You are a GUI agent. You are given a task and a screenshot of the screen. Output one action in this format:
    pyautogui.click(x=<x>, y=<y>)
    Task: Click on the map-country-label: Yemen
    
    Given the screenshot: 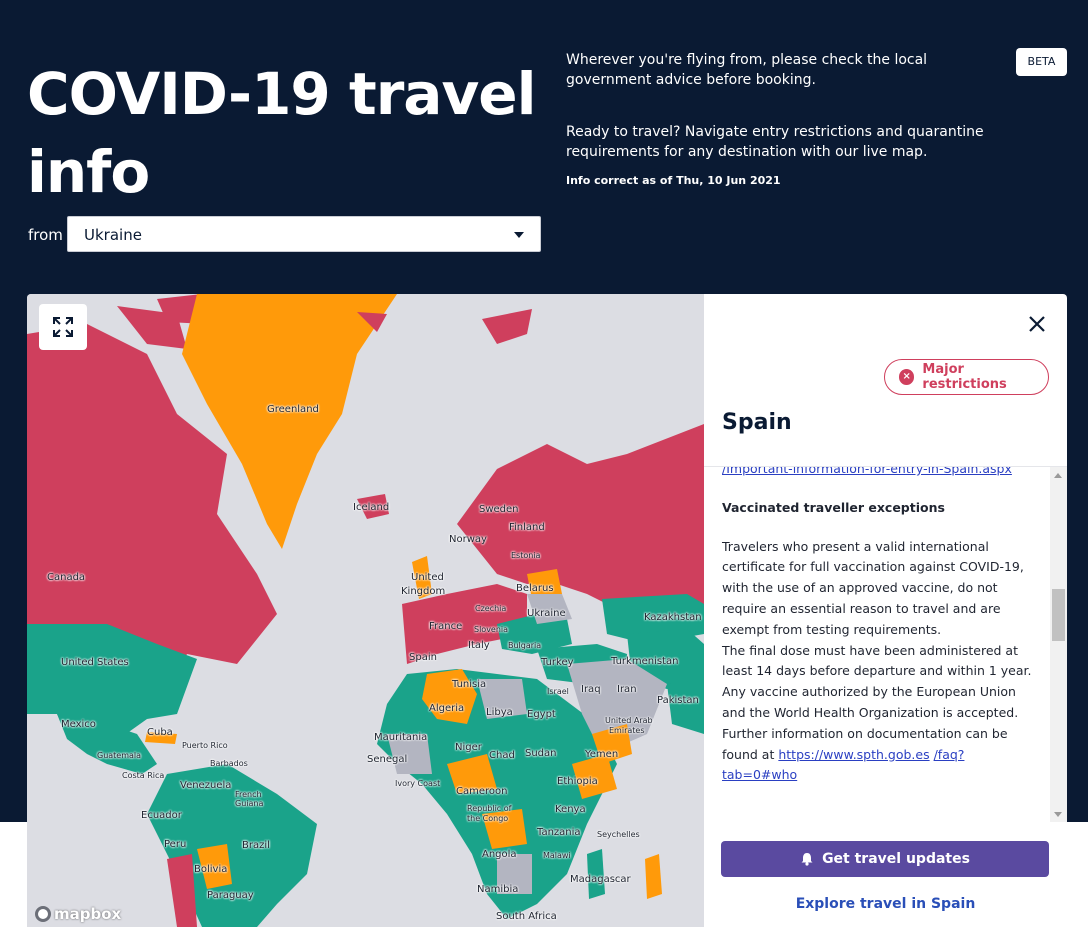 What is the action you would take?
    pyautogui.click(x=602, y=754)
    